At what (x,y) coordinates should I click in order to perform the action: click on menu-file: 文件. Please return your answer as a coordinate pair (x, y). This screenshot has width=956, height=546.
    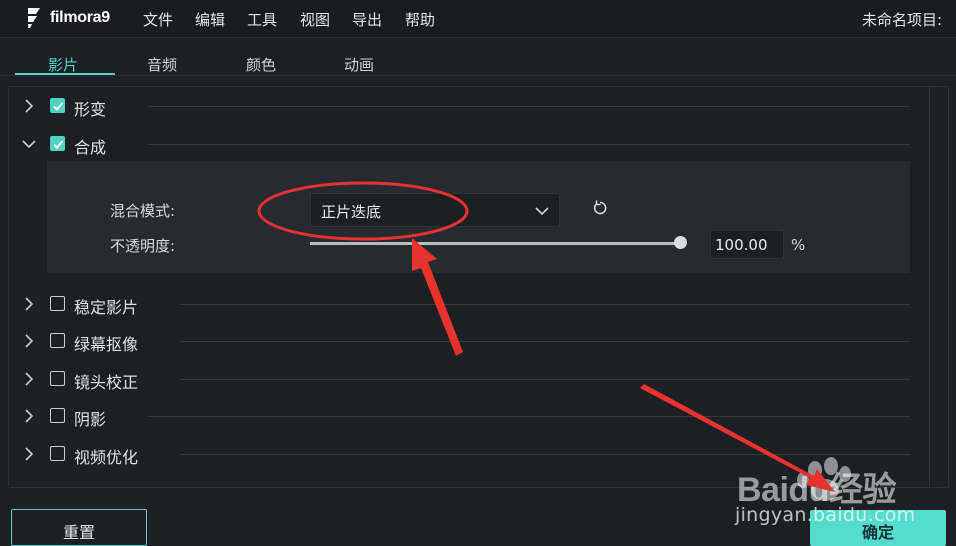
    Looking at the image, I should click on (158, 19).